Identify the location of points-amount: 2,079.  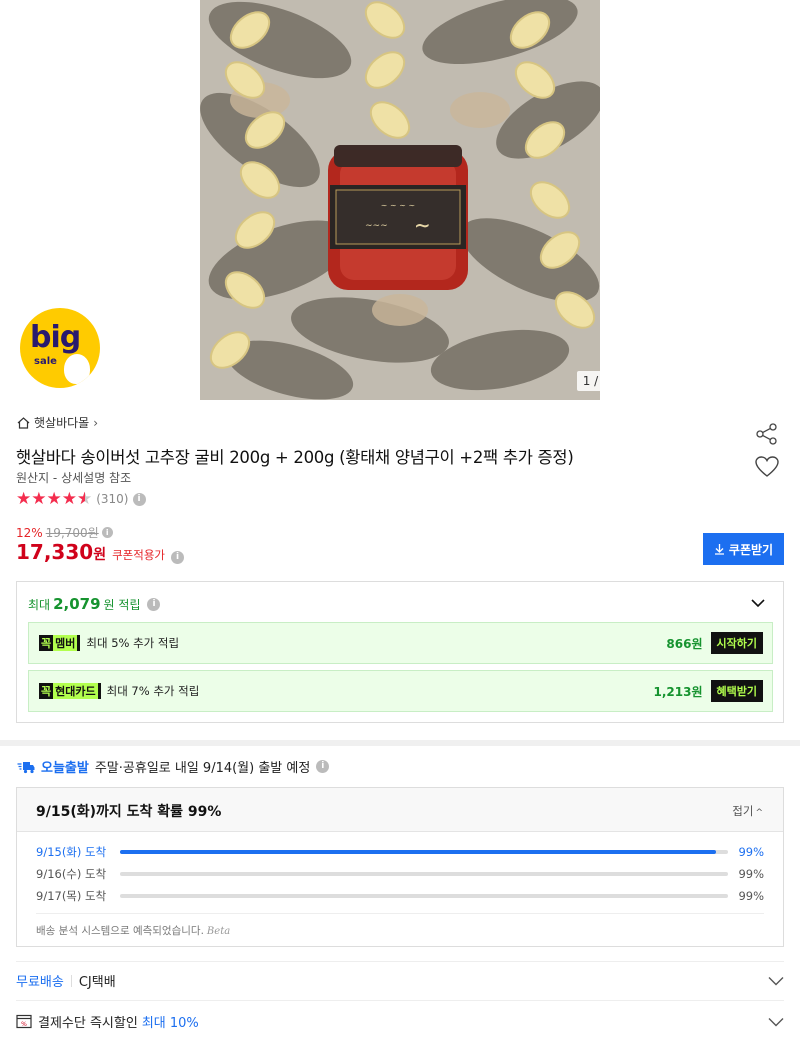
(77, 604).